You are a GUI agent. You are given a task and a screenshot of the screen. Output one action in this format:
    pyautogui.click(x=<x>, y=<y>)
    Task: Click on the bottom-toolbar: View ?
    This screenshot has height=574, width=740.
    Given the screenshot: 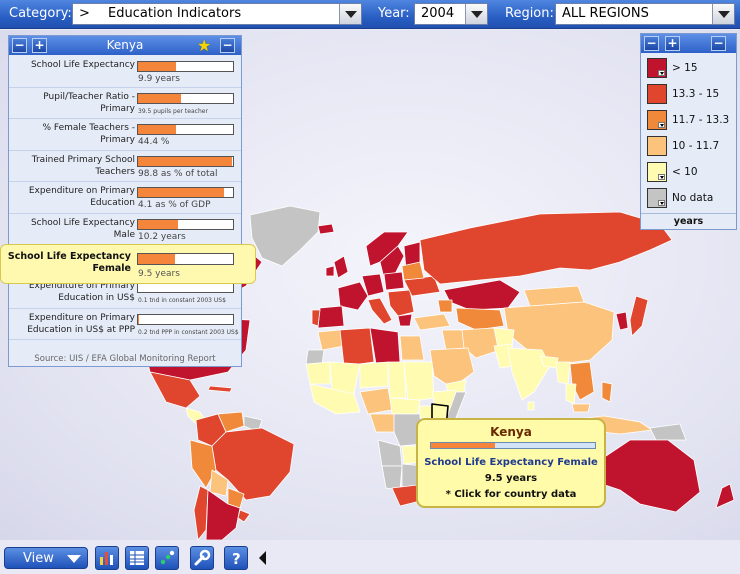 What is the action you would take?
    pyautogui.click(x=370, y=557)
    